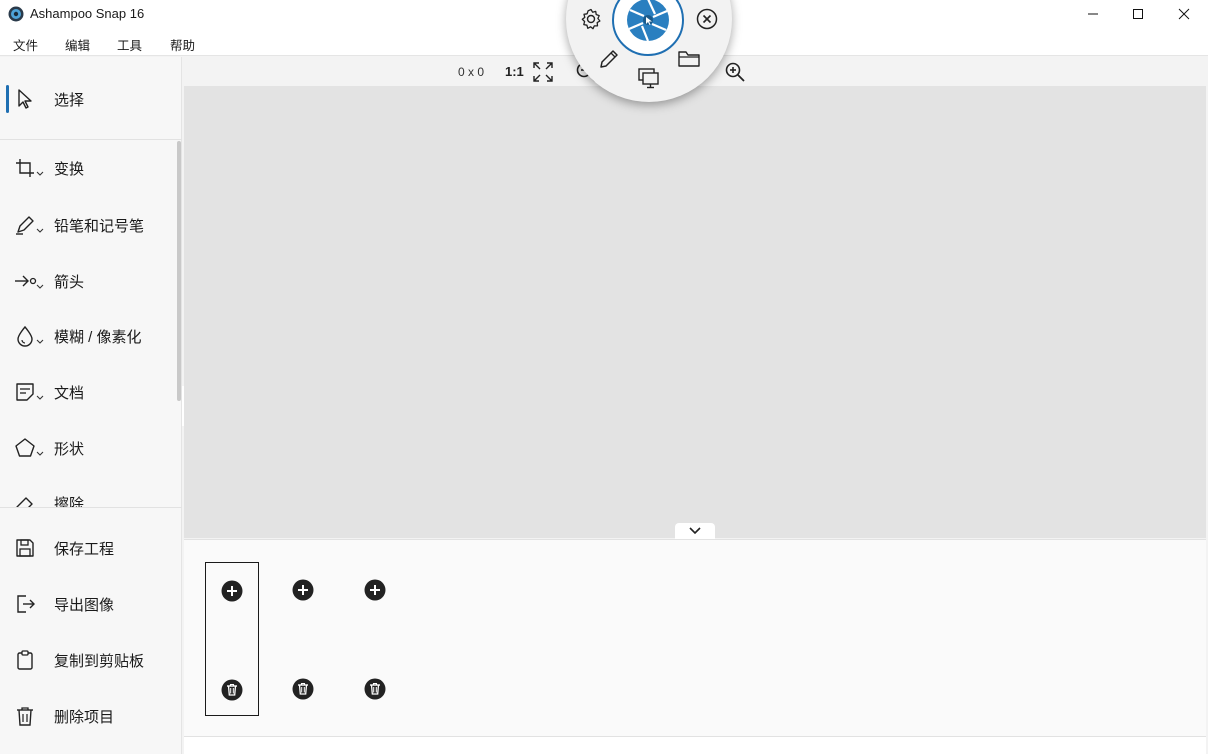 The height and width of the screenshot is (754, 1208). I want to click on maximize-button, so click(1138, 14).